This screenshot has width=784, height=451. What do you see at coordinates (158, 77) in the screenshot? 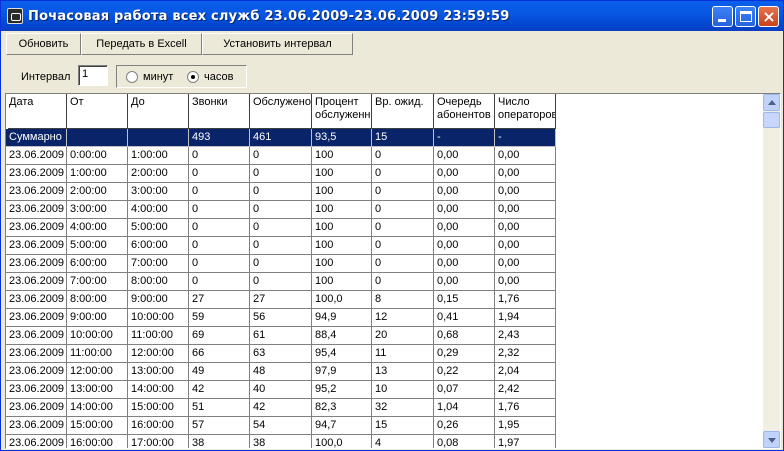
I see `radio-minutes-label: минут` at bounding box center [158, 77].